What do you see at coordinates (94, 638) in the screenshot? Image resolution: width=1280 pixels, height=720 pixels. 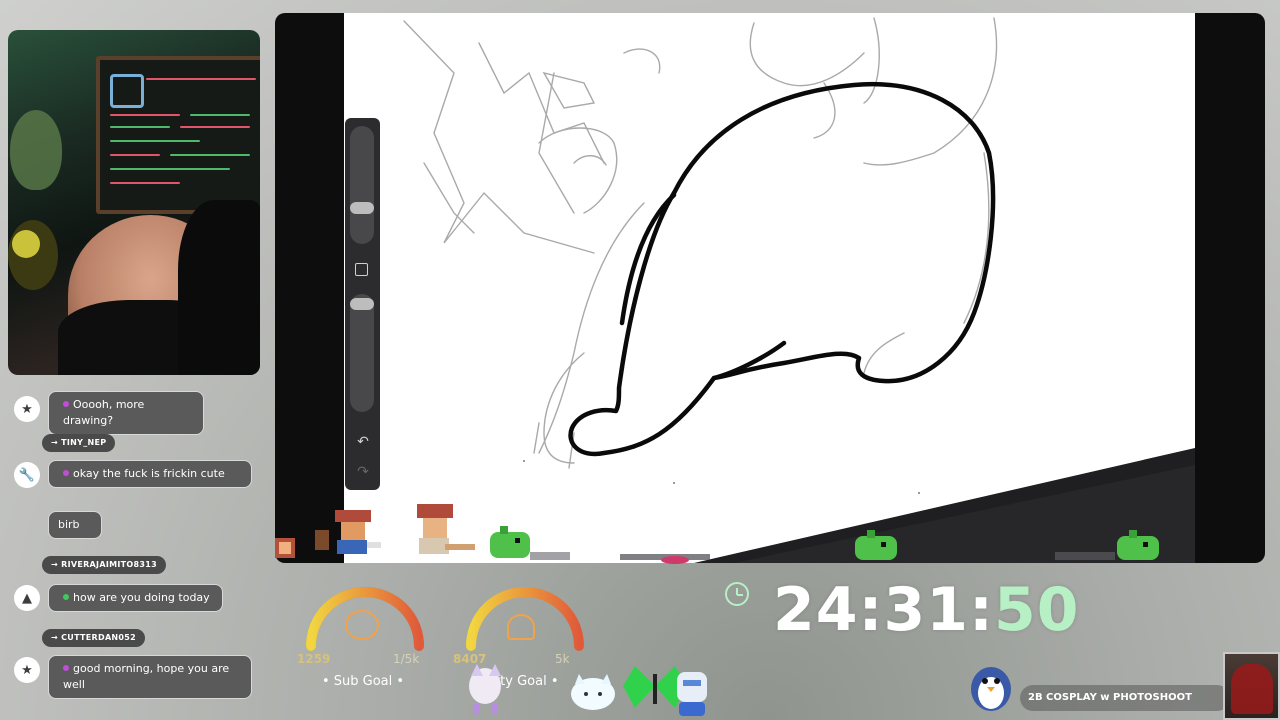 I see `chat-username: → CUTTERDAN052` at bounding box center [94, 638].